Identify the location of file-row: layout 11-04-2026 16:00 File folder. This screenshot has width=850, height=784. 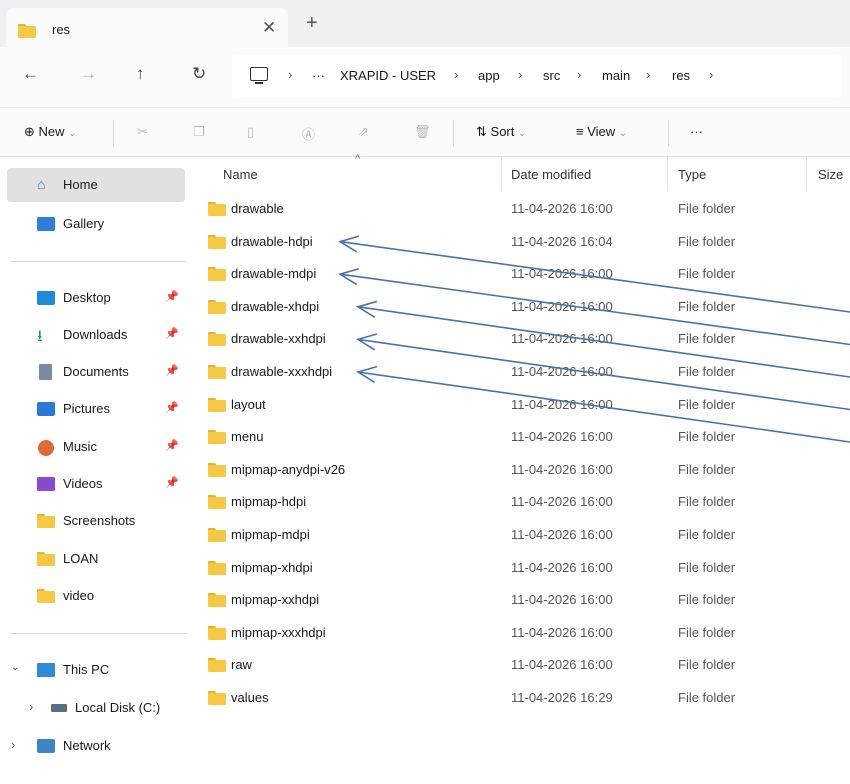
(523, 405).